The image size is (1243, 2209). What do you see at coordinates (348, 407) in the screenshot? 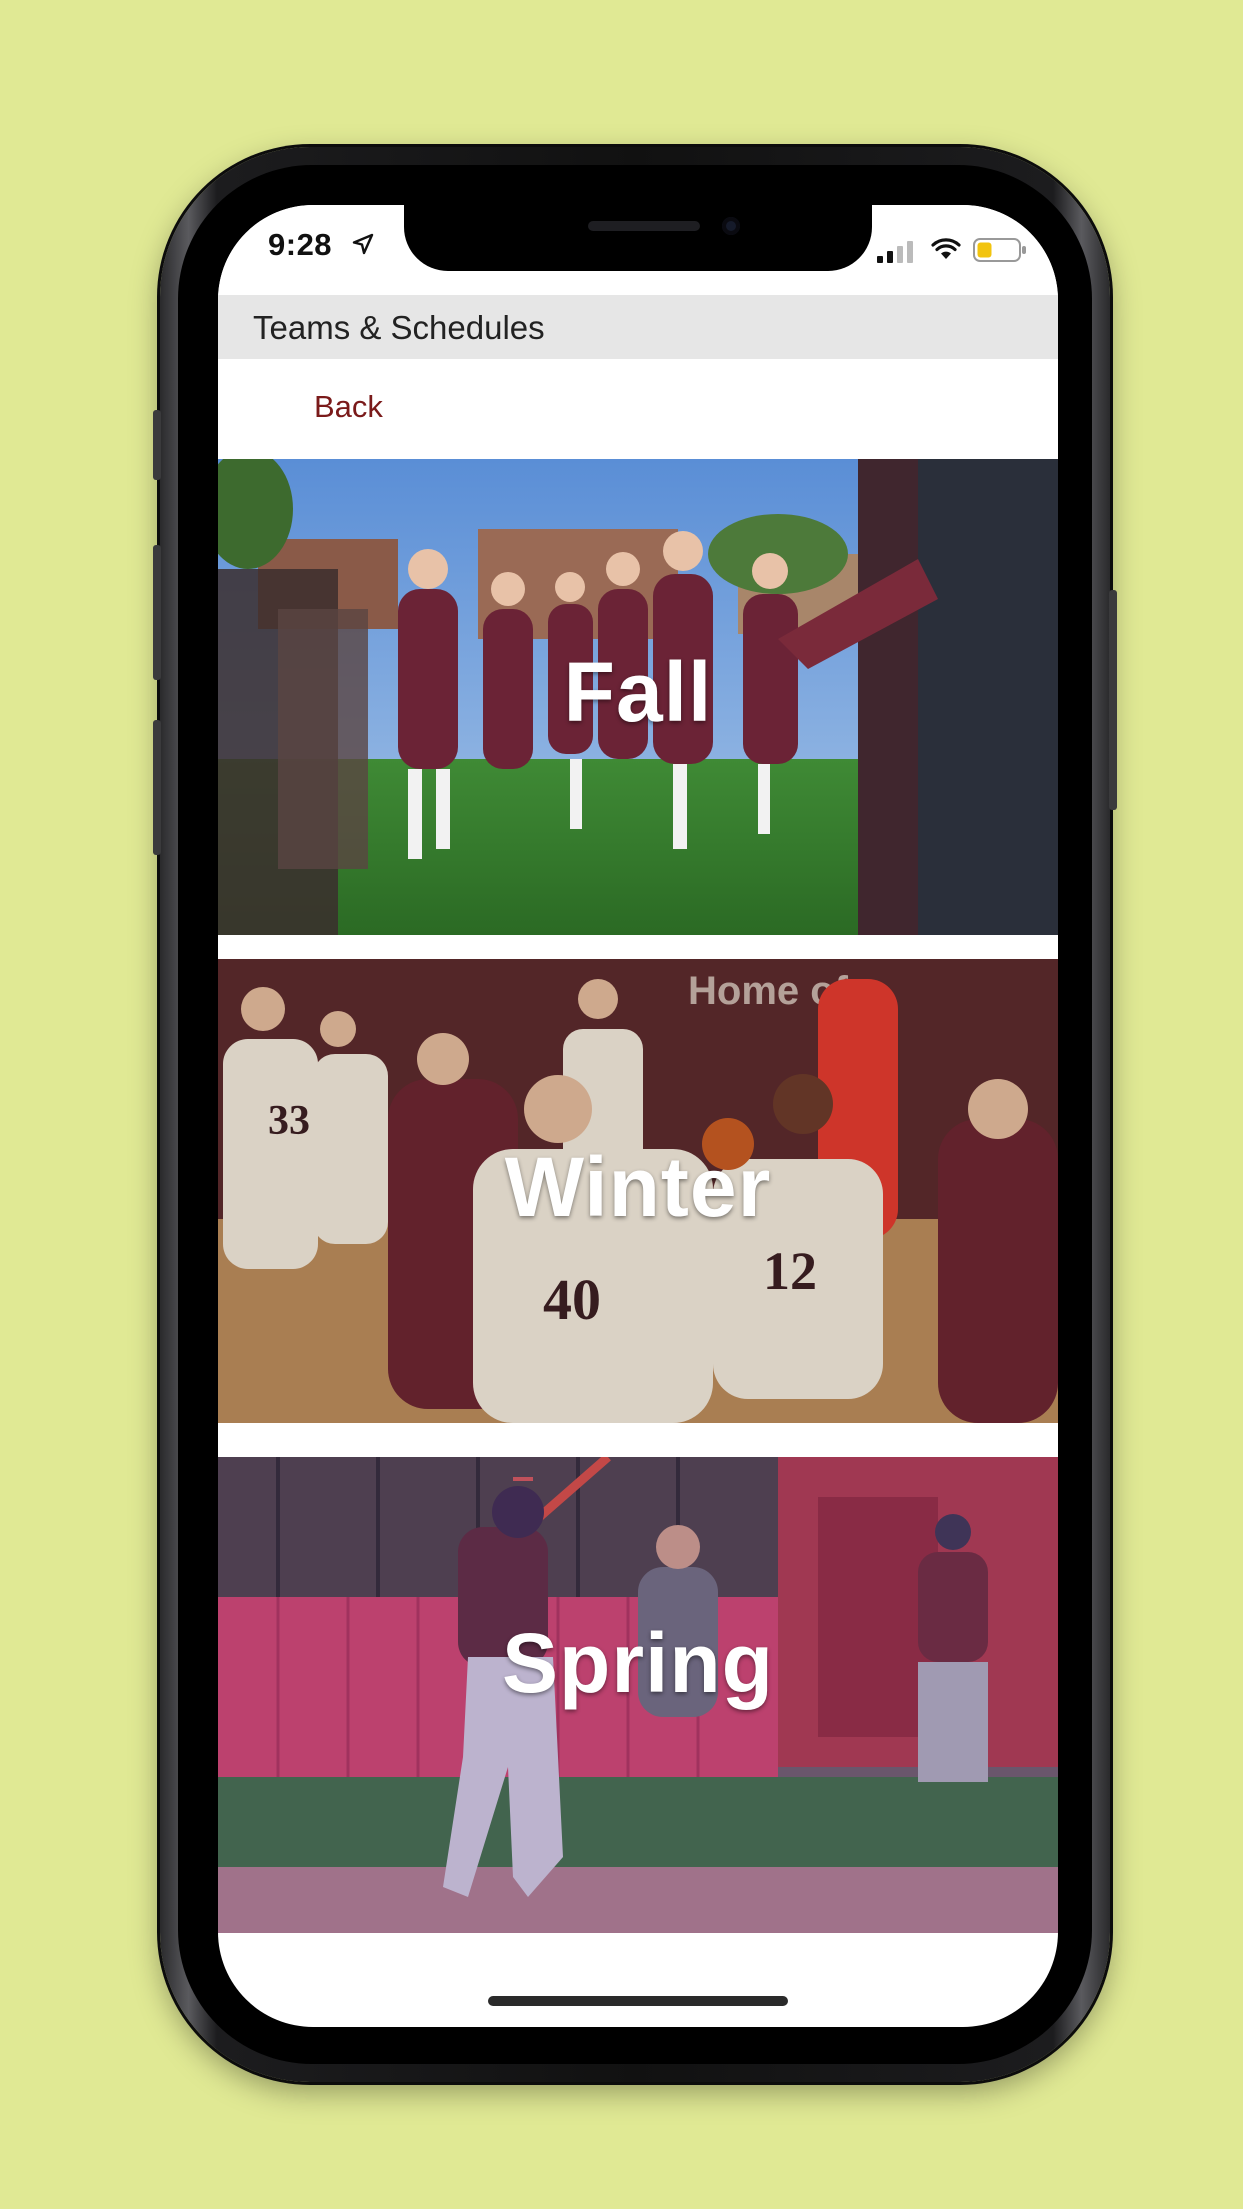
I see `back-button: Back` at bounding box center [348, 407].